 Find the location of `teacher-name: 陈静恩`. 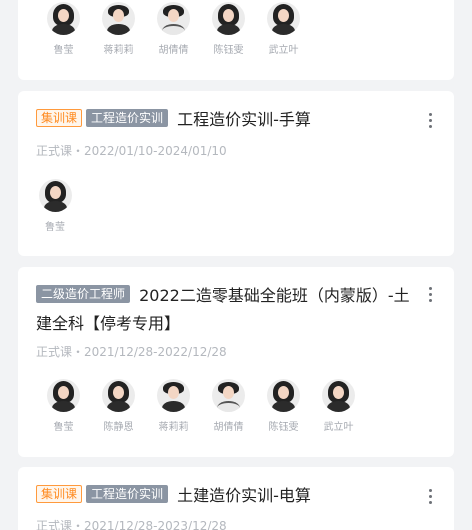

teacher-name: 陈静恩 is located at coordinates (118, 427).